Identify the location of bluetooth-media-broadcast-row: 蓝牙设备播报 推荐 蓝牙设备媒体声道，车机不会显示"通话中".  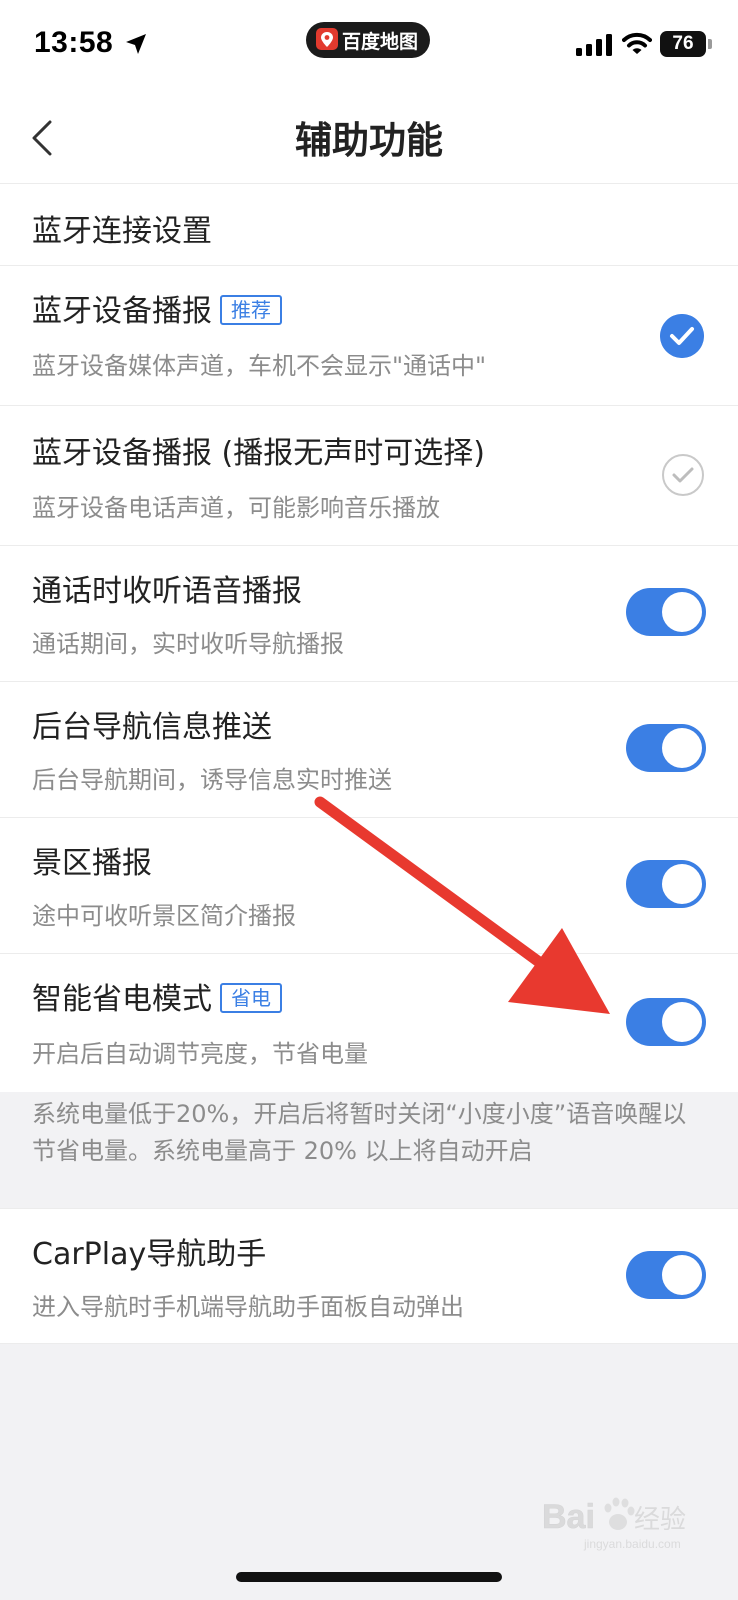
(369, 336).